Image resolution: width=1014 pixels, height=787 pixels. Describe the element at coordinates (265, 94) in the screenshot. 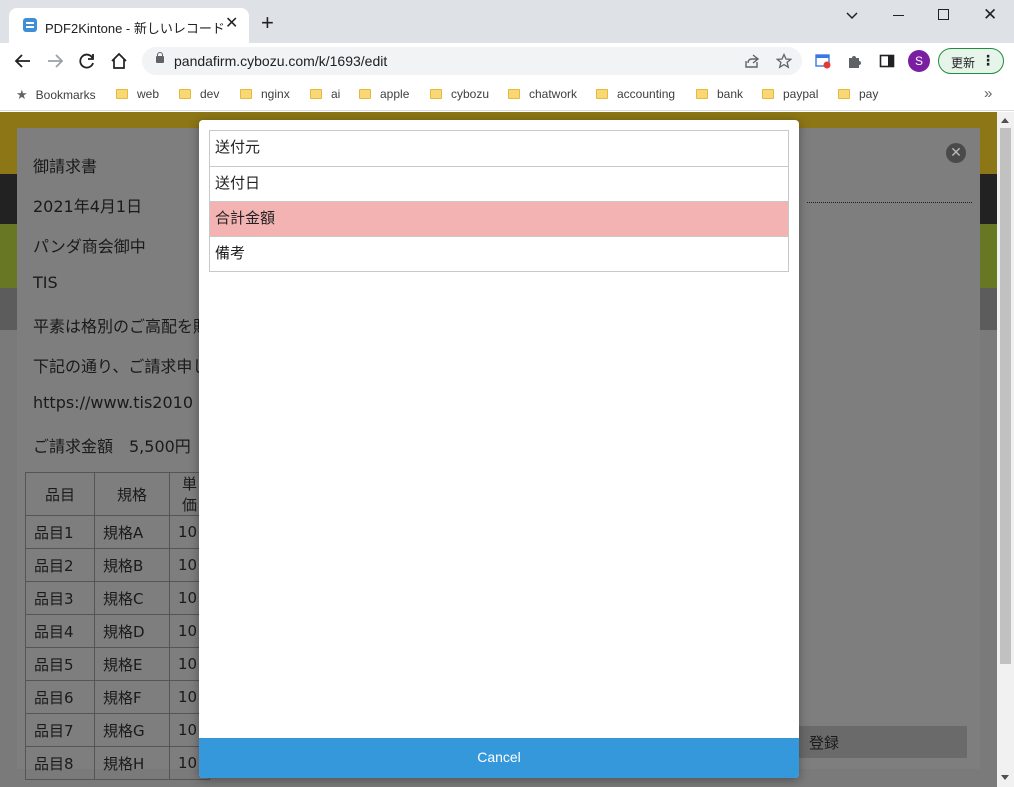

I see `bookmark-folder: nginx` at that location.